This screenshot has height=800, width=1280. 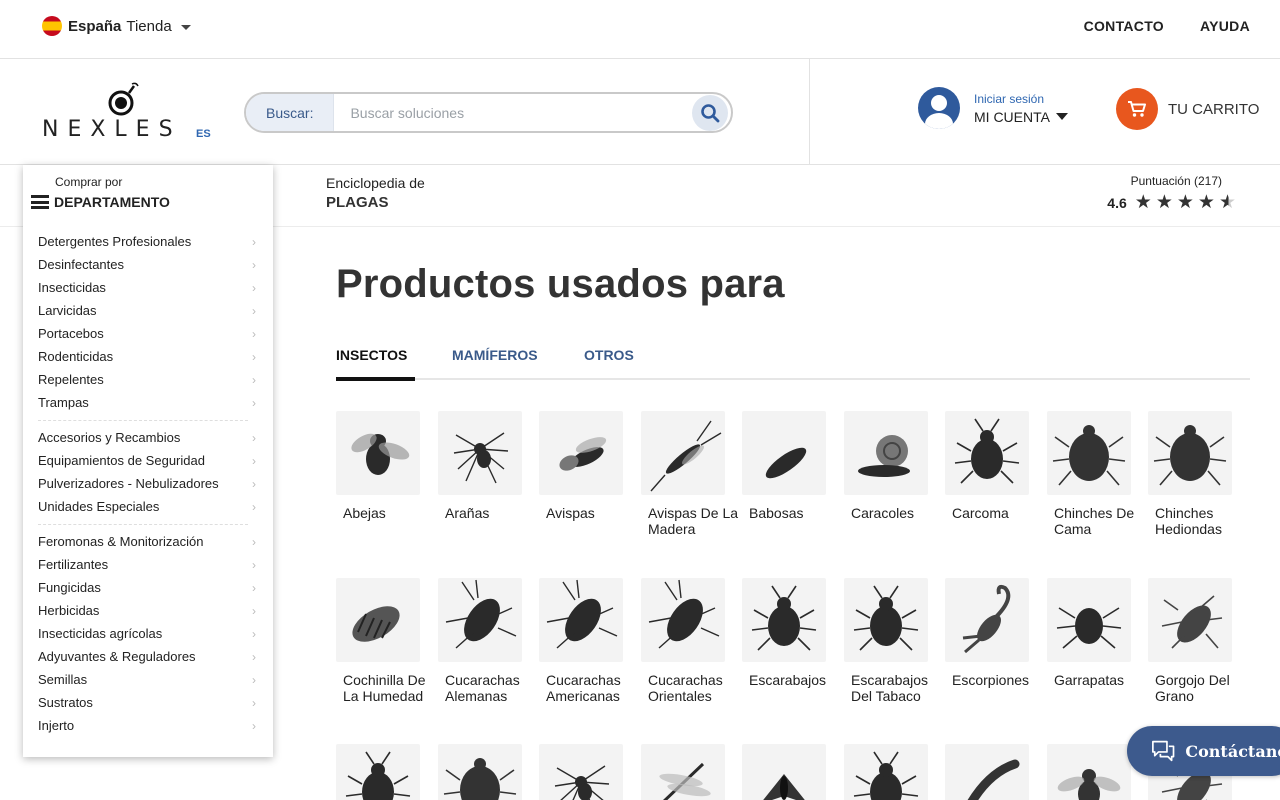 What do you see at coordinates (609, 355) in the screenshot?
I see `tab-otros: OTROS` at bounding box center [609, 355].